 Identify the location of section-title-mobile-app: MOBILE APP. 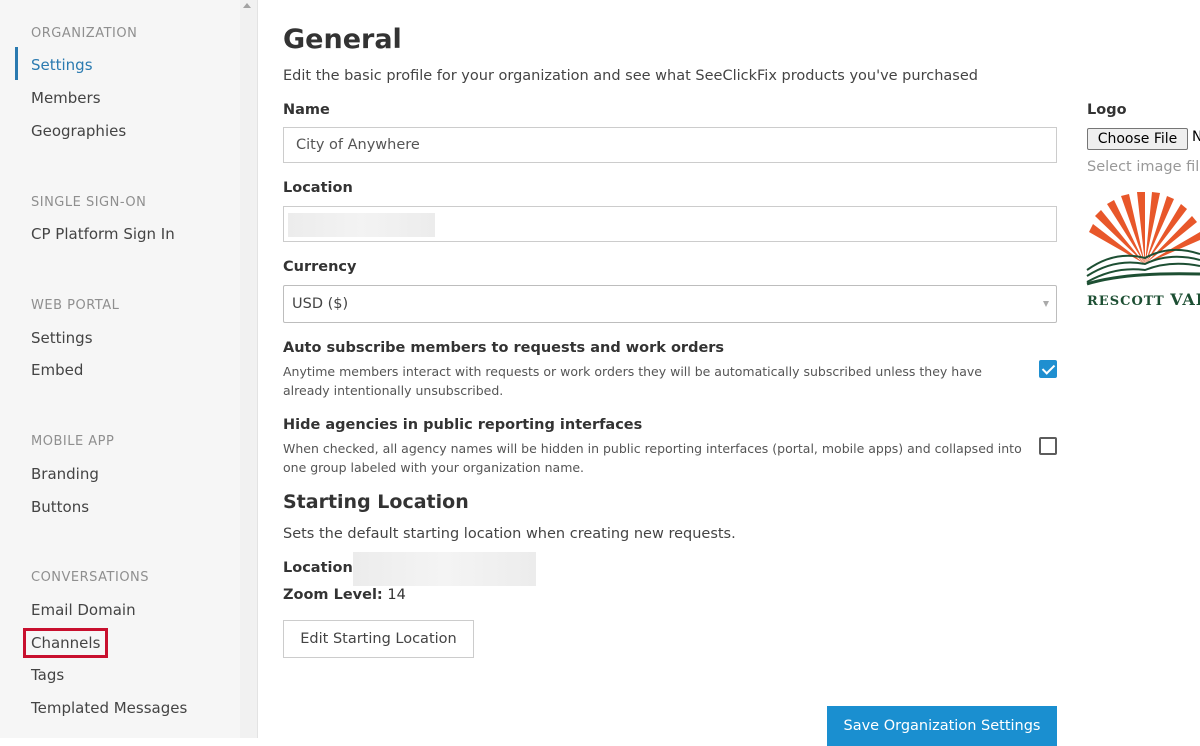
(73, 441).